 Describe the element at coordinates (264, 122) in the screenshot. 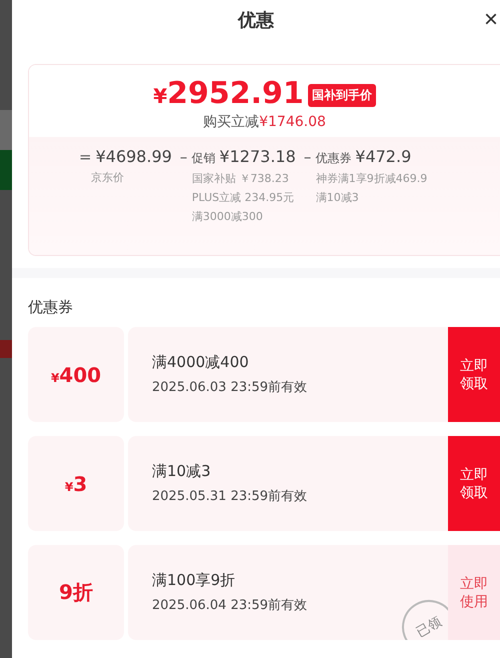

I see `saving-text: 购买立减¥1746.08` at that location.